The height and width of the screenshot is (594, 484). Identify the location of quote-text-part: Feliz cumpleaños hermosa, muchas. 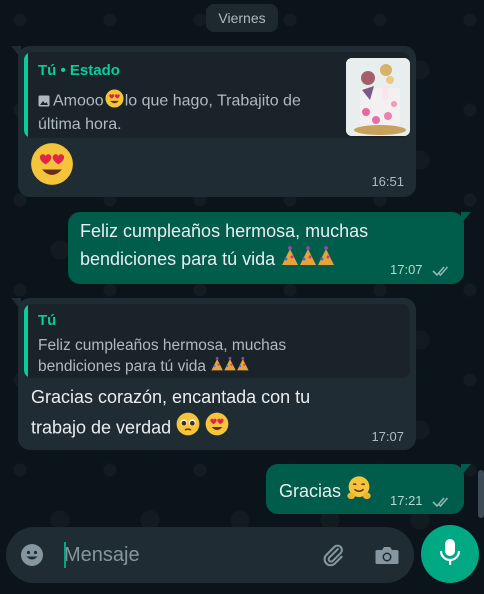
(162, 345).